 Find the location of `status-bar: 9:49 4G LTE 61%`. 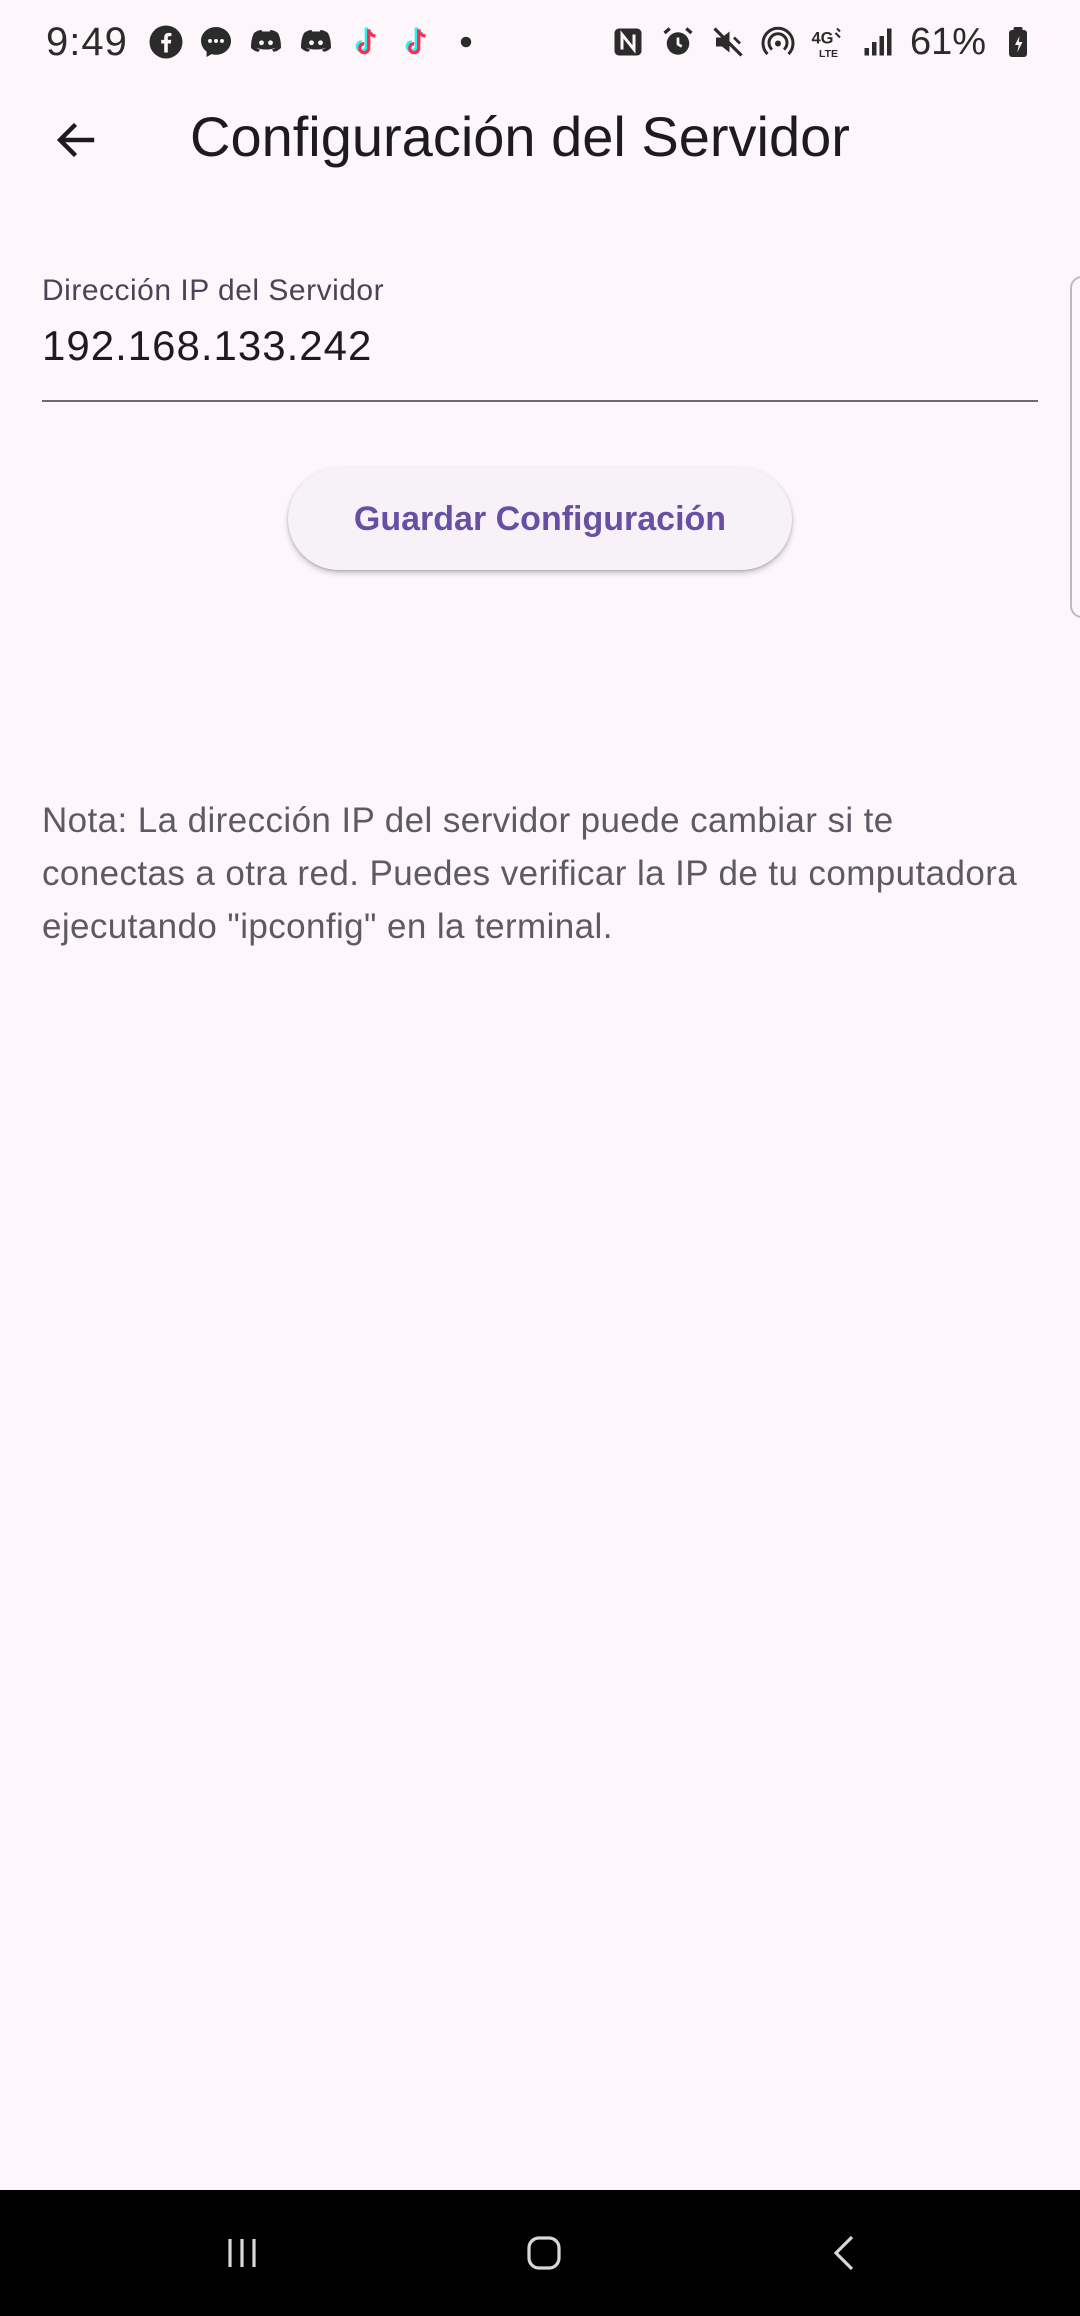

status-bar: 9:49 4G LTE 61% is located at coordinates (540, 42).